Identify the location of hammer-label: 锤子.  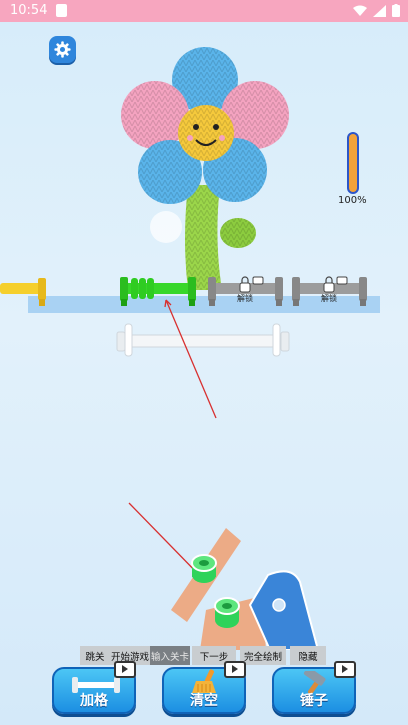
(314, 701).